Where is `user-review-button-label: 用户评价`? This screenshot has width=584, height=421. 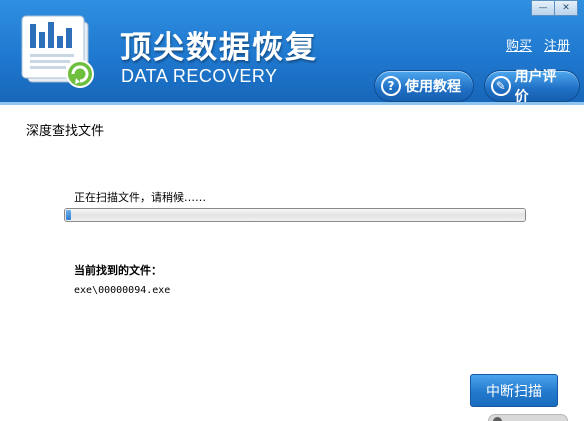
user-review-button-label: 用户评价 is located at coordinates (535, 87).